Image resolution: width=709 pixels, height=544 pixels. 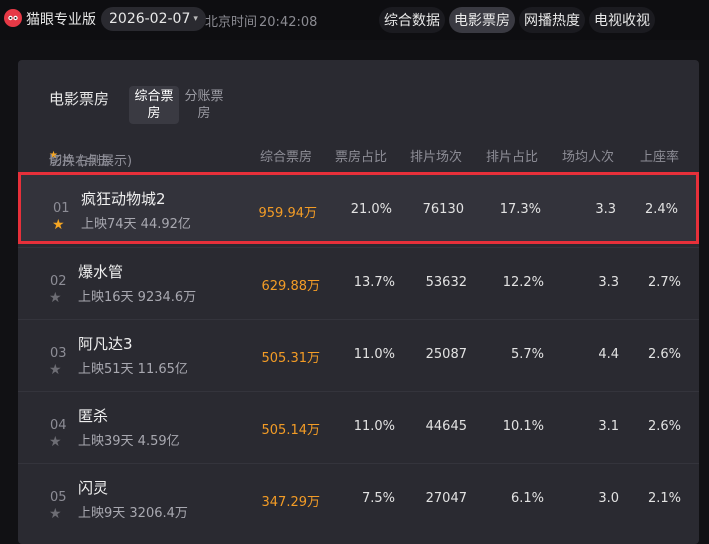 I want to click on tab-streaming: 网播热度, so click(x=552, y=20).